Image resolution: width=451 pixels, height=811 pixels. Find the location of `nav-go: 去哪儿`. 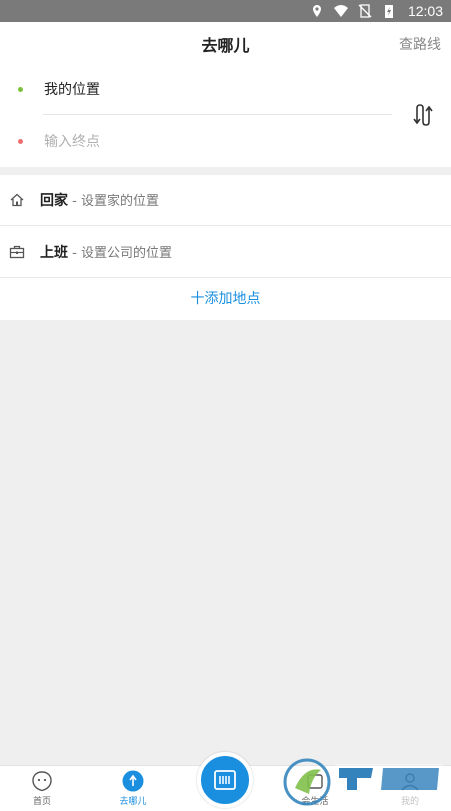

nav-go: 去哪儿 is located at coordinates (133, 788).